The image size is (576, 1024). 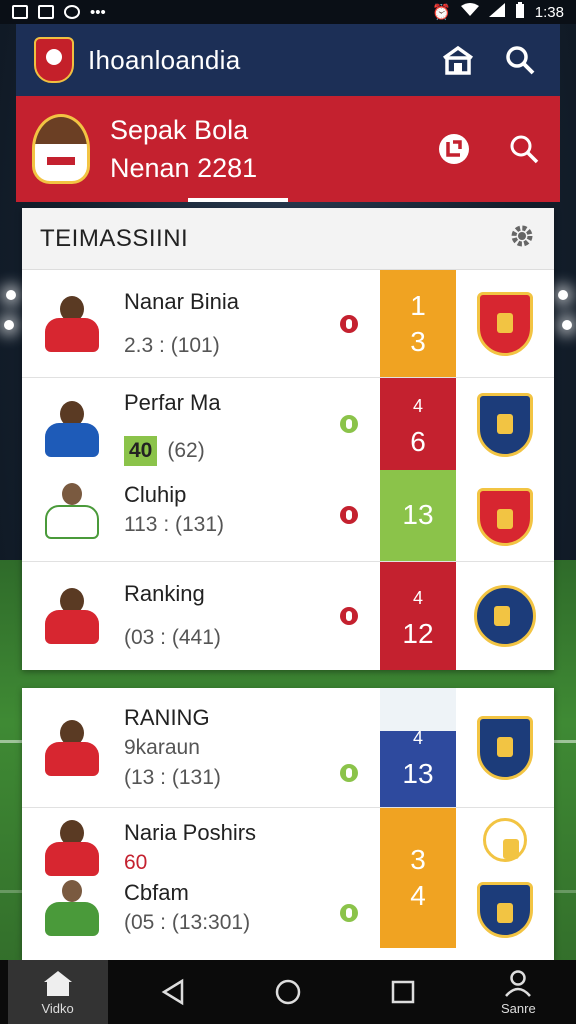 I want to click on wifi-icon, so click(x=469, y=12).